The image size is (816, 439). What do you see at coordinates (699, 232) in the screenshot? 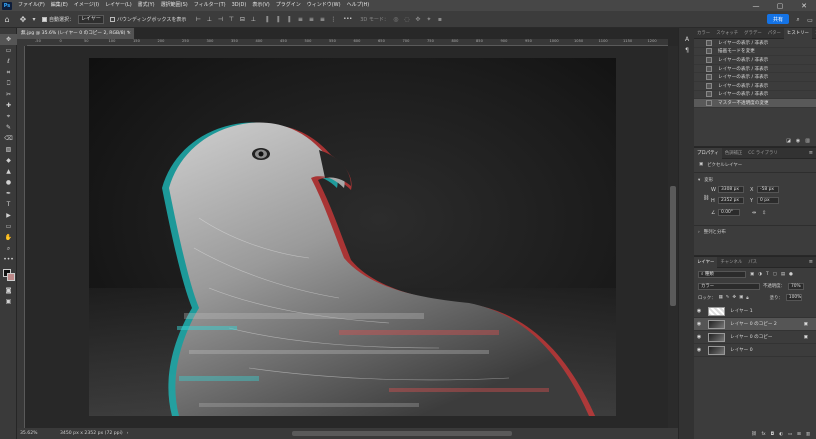
I see `chevron-right-icon: ›` at bounding box center [699, 232].